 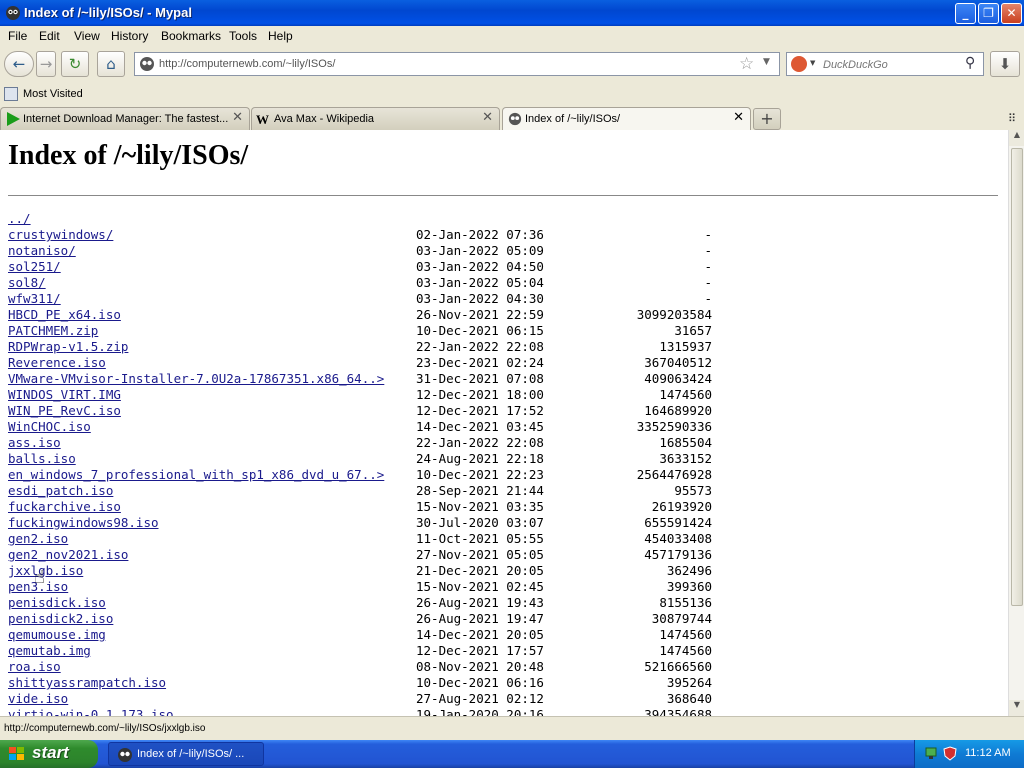 What do you see at coordinates (60, 491) in the screenshot?
I see `file-link: esdi_patch.iso` at bounding box center [60, 491].